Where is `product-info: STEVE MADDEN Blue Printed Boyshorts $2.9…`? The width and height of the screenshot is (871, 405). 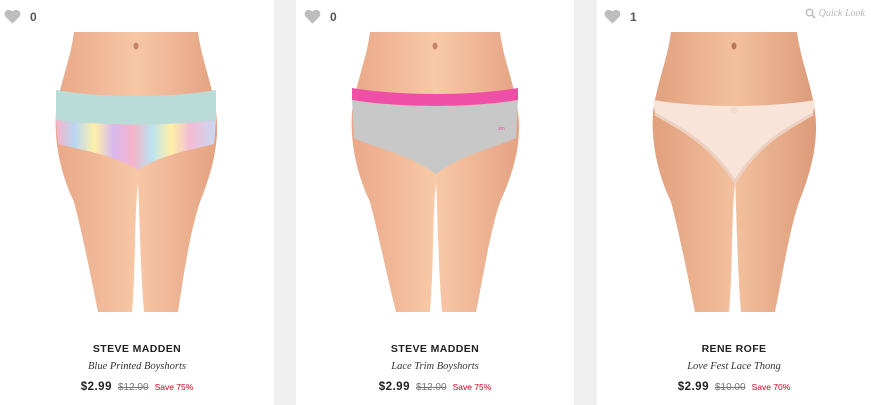 product-info: STEVE MADDEN Blue Printed Boyshorts $2.9… is located at coordinates (137, 368).